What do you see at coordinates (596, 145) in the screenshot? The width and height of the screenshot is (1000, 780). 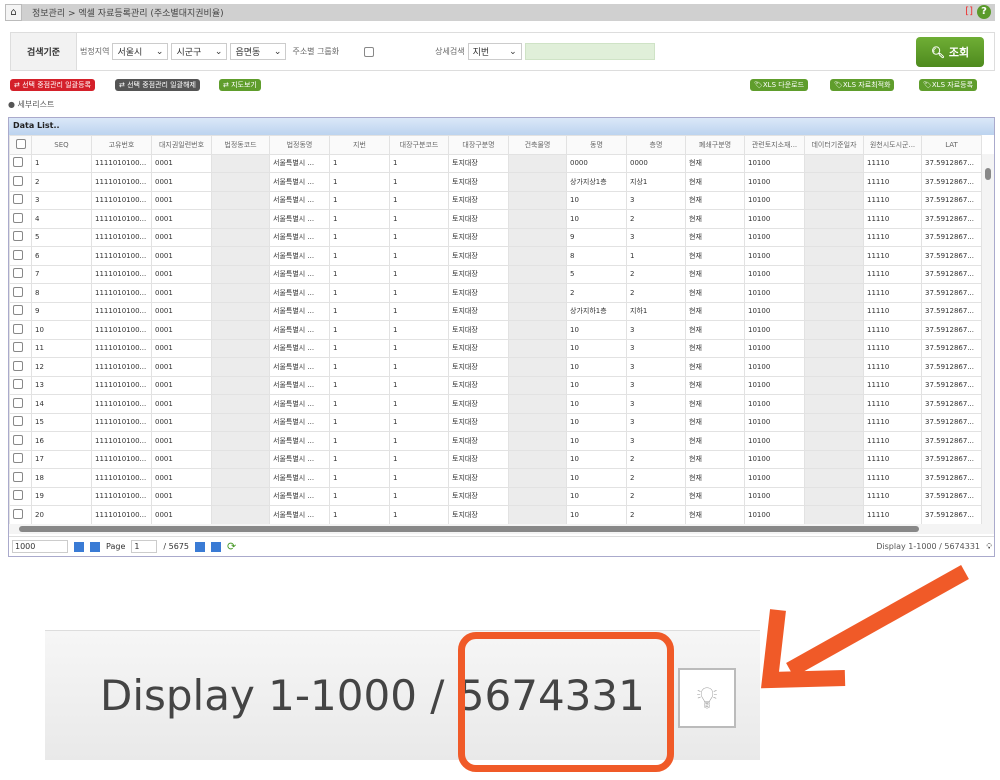 I see `column-header: 동명` at bounding box center [596, 145].